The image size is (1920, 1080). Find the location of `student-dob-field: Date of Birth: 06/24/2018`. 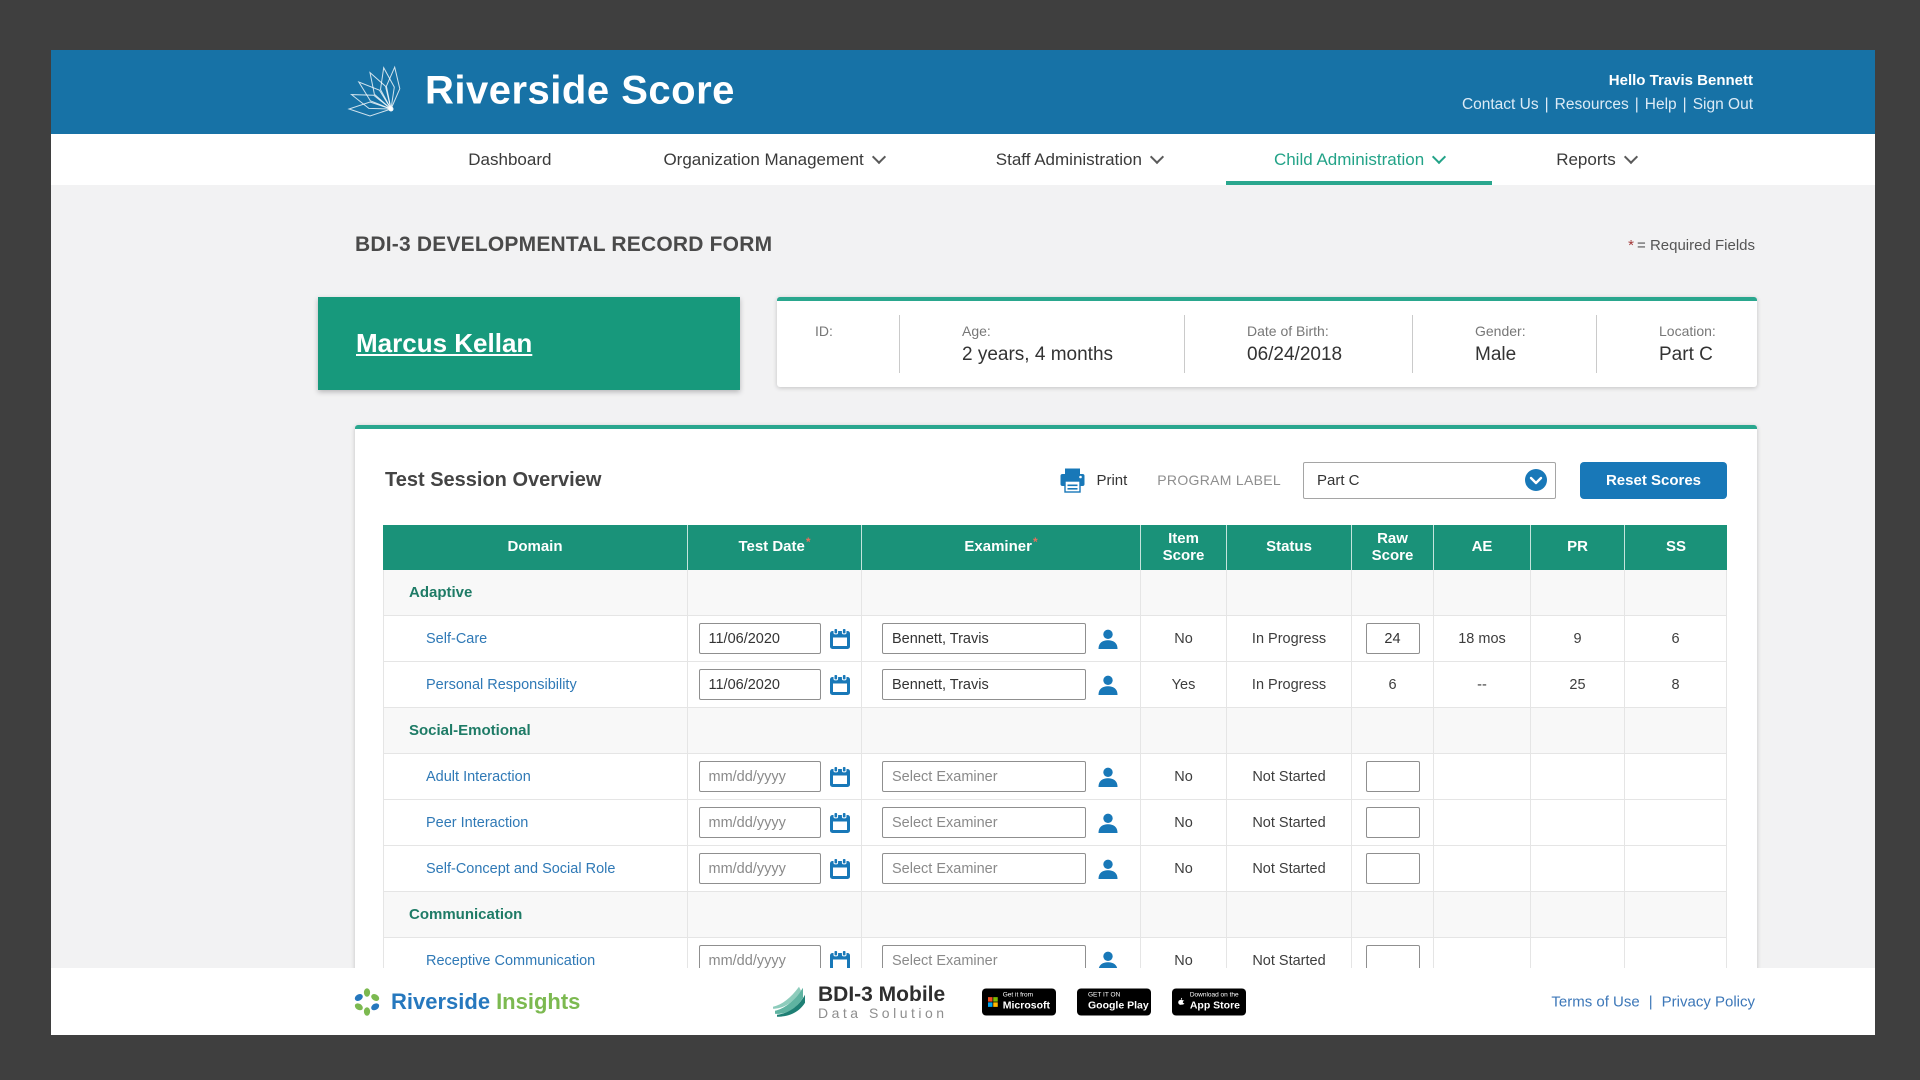

student-dob-field: Date of Birth: 06/24/2018 is located at coordinates (1299, 344).